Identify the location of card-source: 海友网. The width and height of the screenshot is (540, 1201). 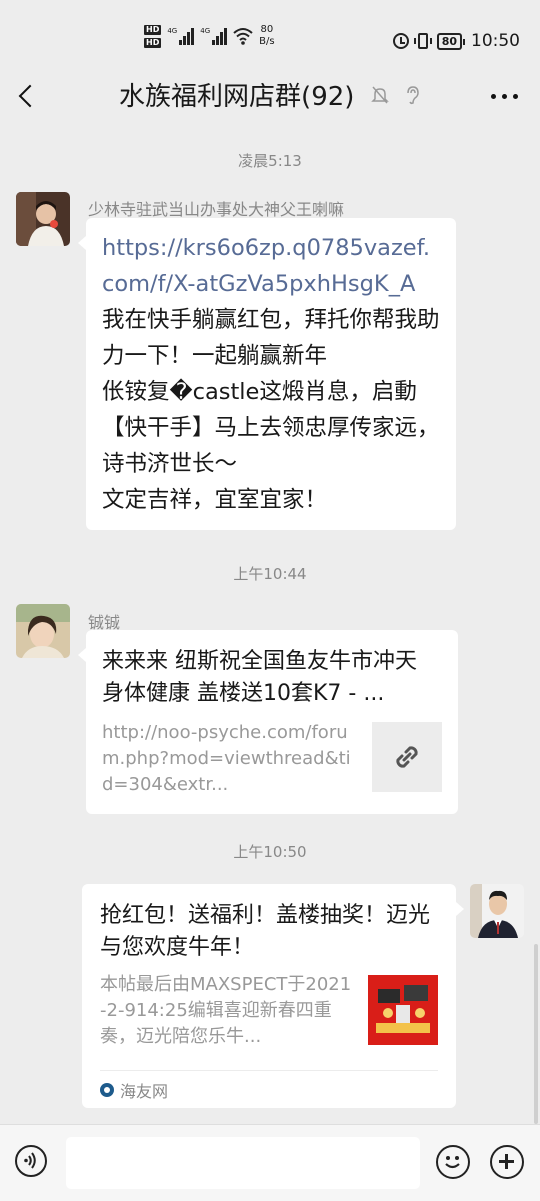
(134, 1090).